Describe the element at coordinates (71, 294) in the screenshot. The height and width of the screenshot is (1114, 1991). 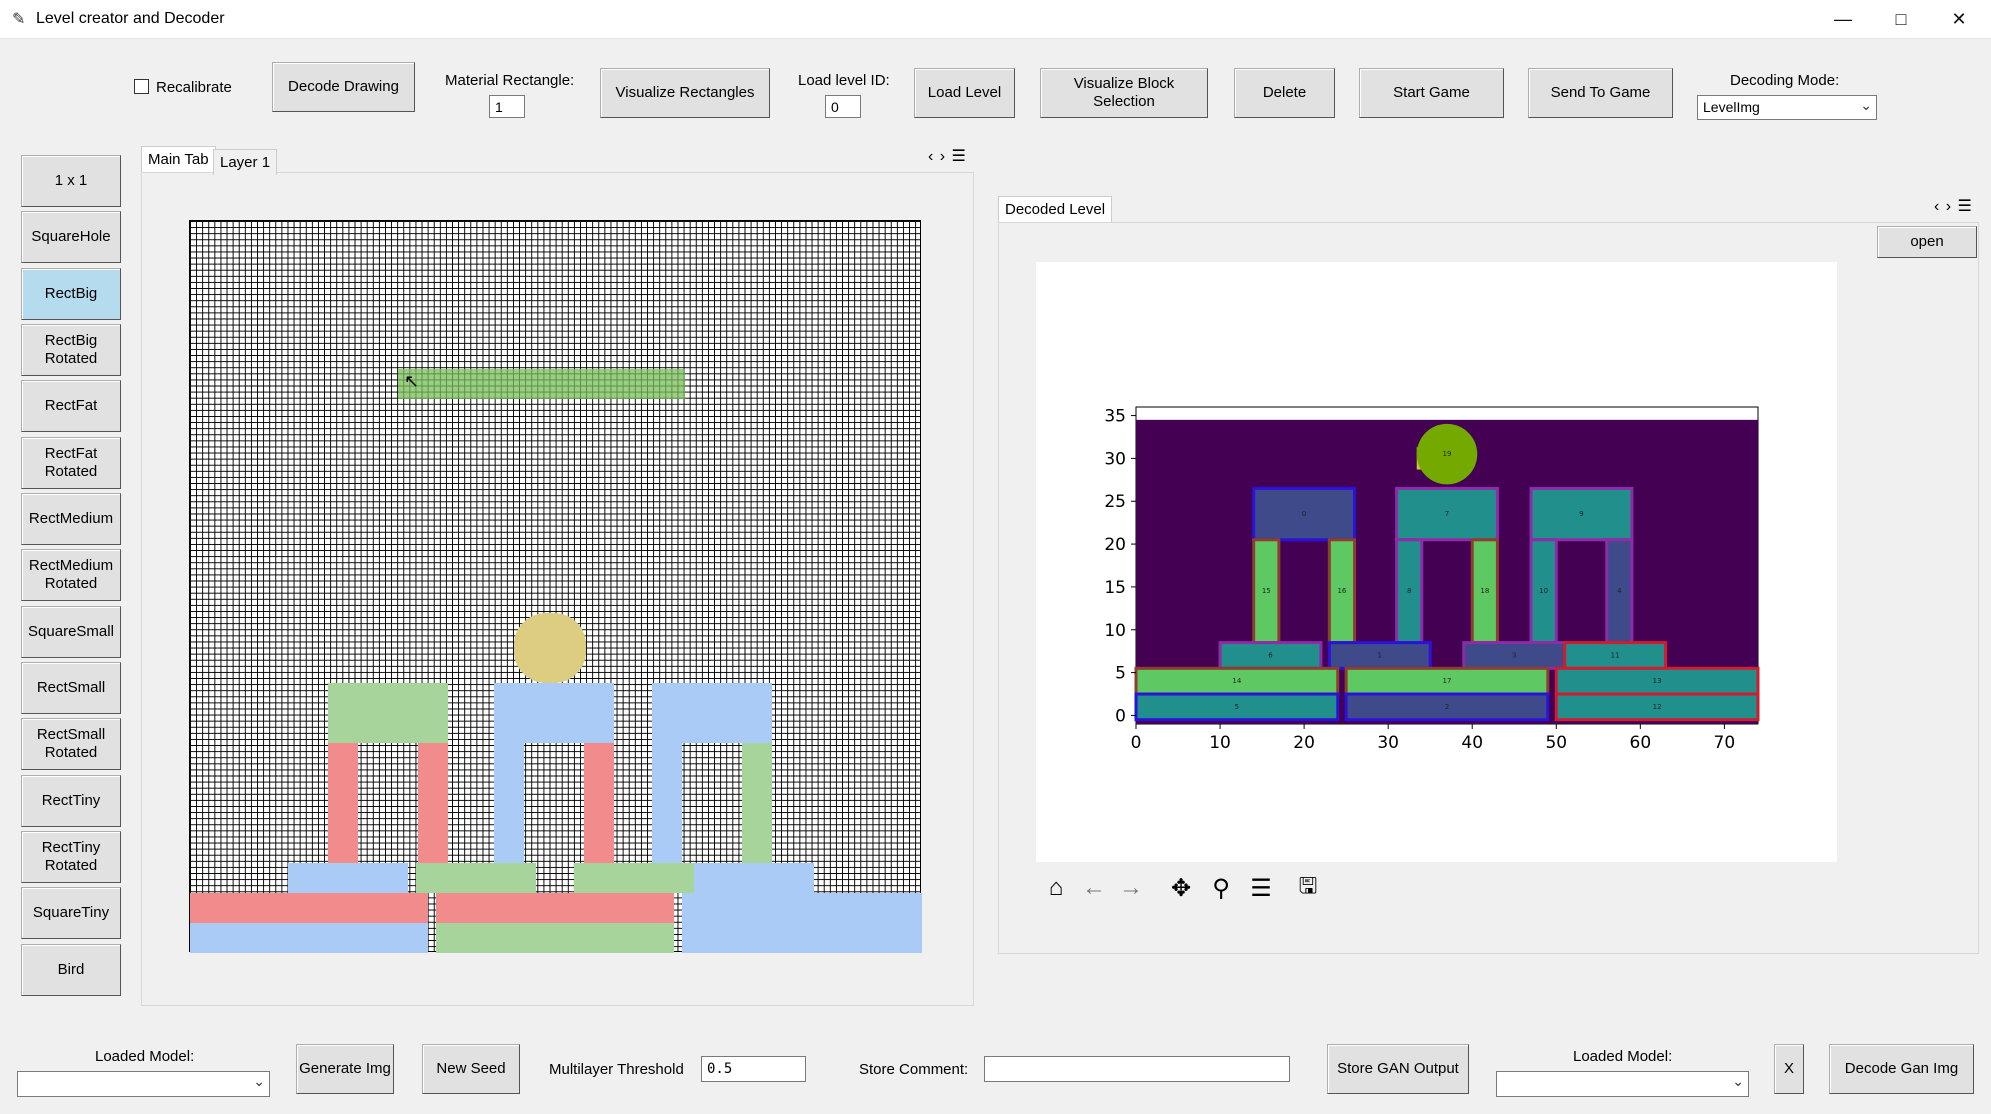
I see `sidebar-item-rectbig: RectBig` at that location.